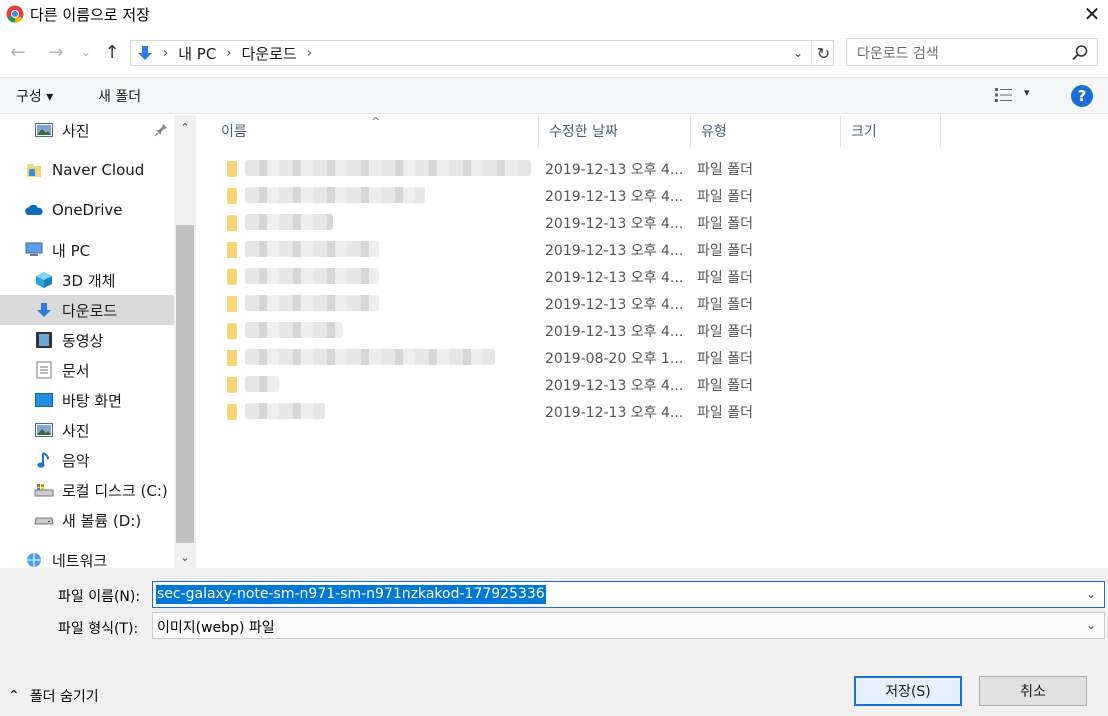  What do you see at coordinates (98, 170) in the screenshot?
I see `sidebar-item-label: Naver Cloud` at bounding box center [98, 170].